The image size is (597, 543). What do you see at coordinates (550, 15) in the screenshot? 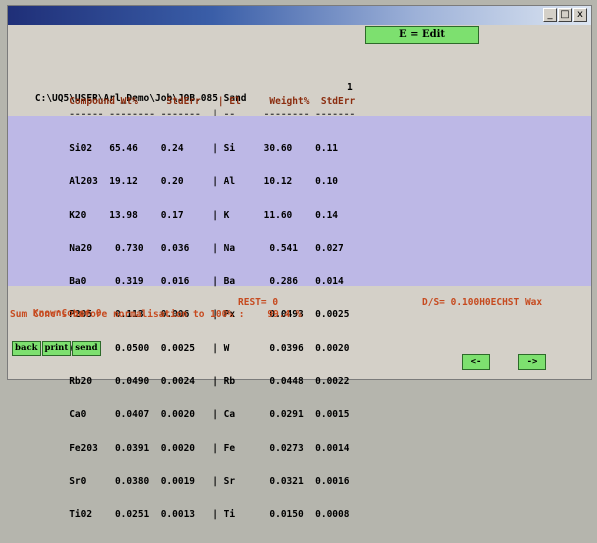
I see `minimize-button: _` at bounding box center [550, 15].